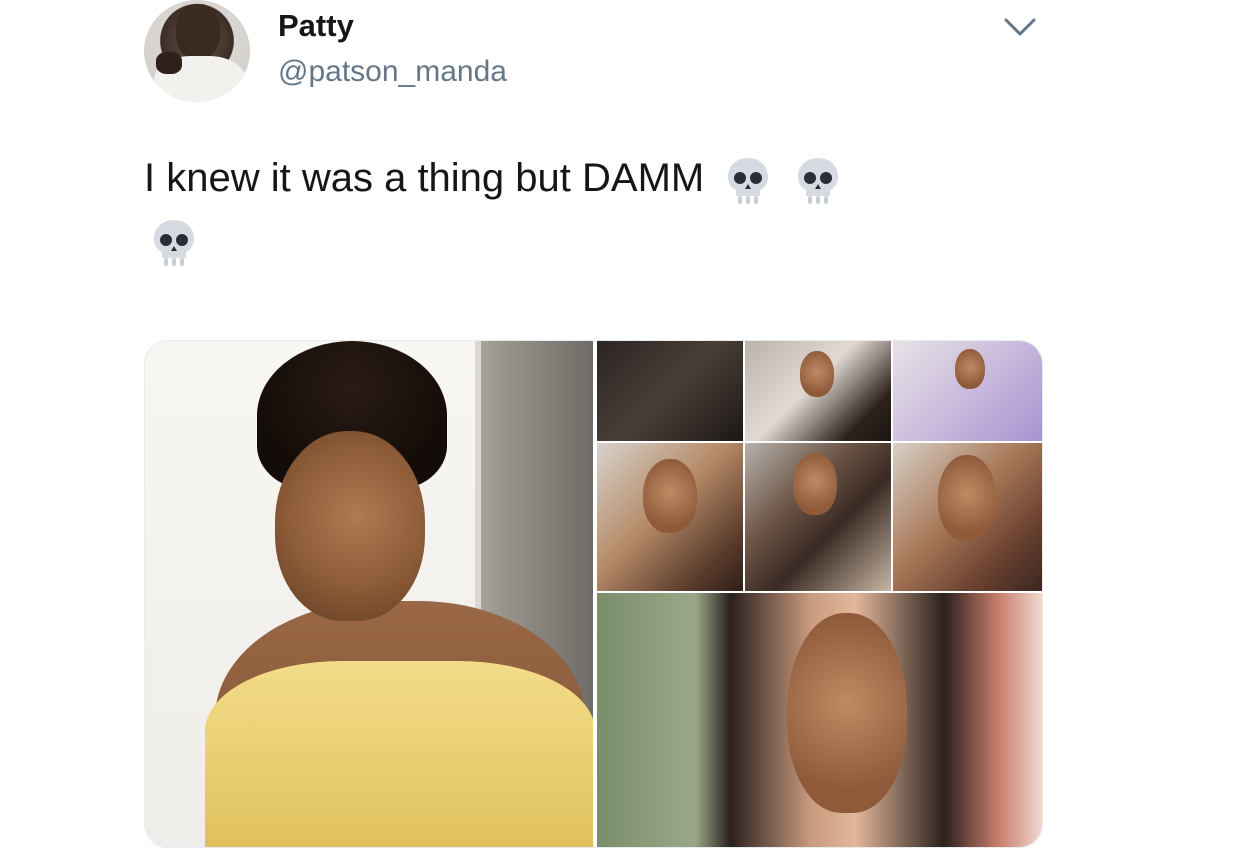  What do you see at coordinates (594, 208) in the screenshot?
I see `tweet-text: I knew it was a thing but DAMM` at bounding box center [594, 208].